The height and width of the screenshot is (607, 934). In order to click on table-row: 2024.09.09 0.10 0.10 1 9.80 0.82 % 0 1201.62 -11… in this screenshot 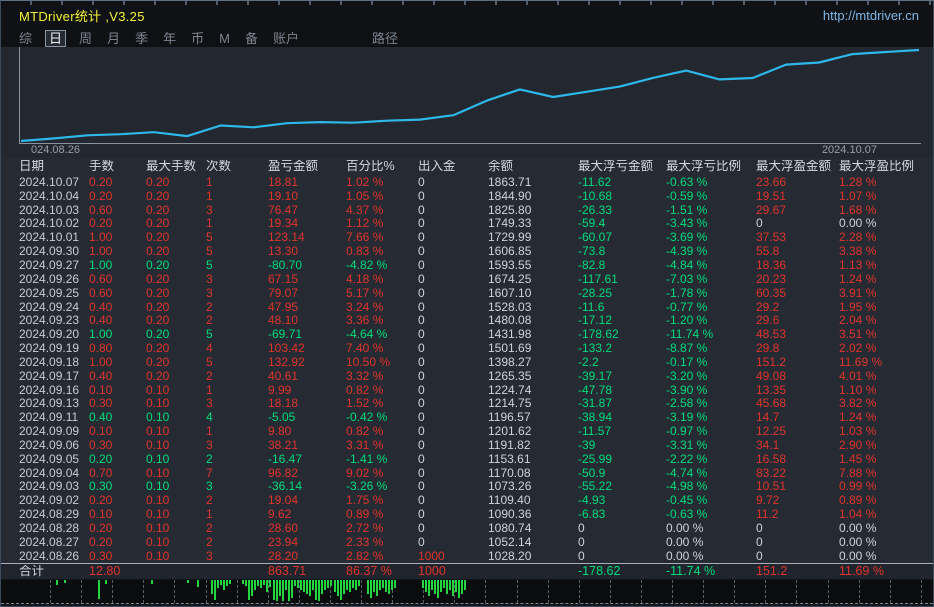, I will do `click(467, 431)`.